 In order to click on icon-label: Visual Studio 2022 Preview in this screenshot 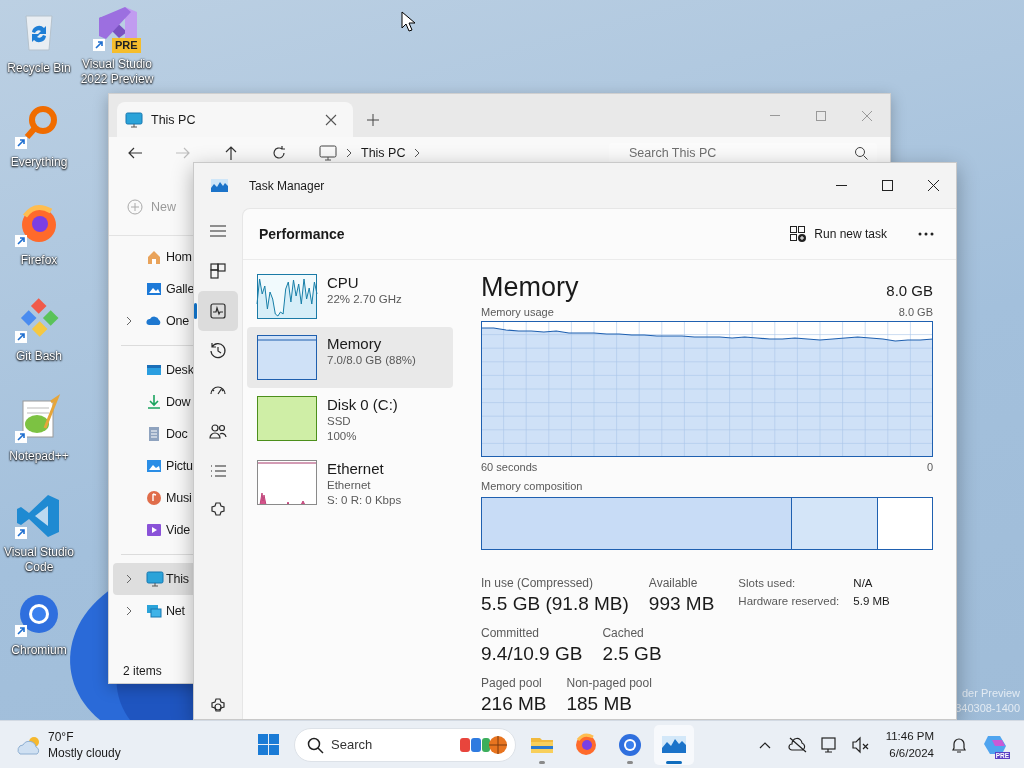, I will do `click(117, 72)`.